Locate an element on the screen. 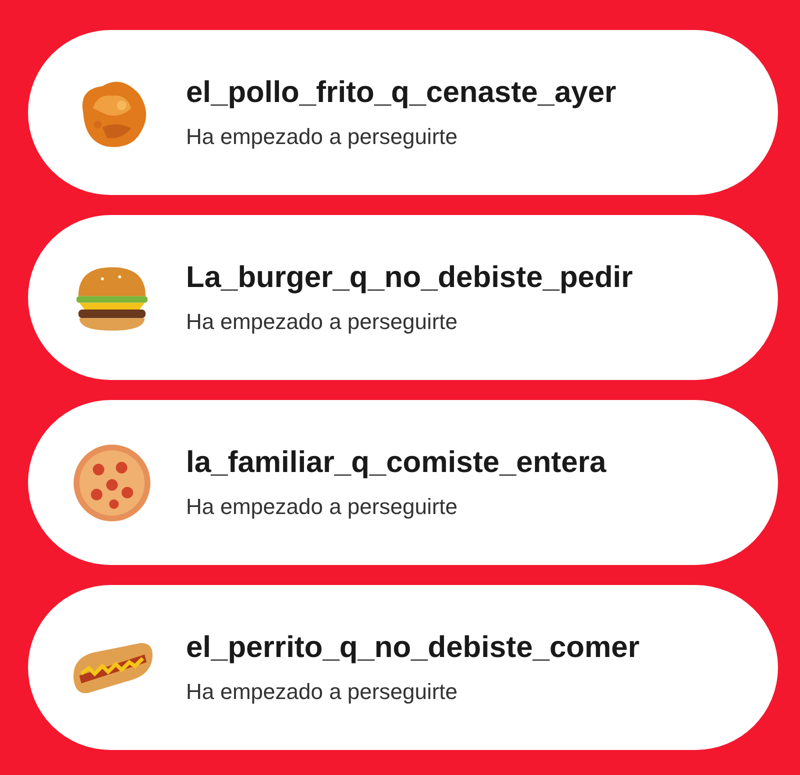 The height and width of the screenshot is (775, 800). username: el_pollo_frito_q_cenaste_ayer is located at coordinates (401, 93).